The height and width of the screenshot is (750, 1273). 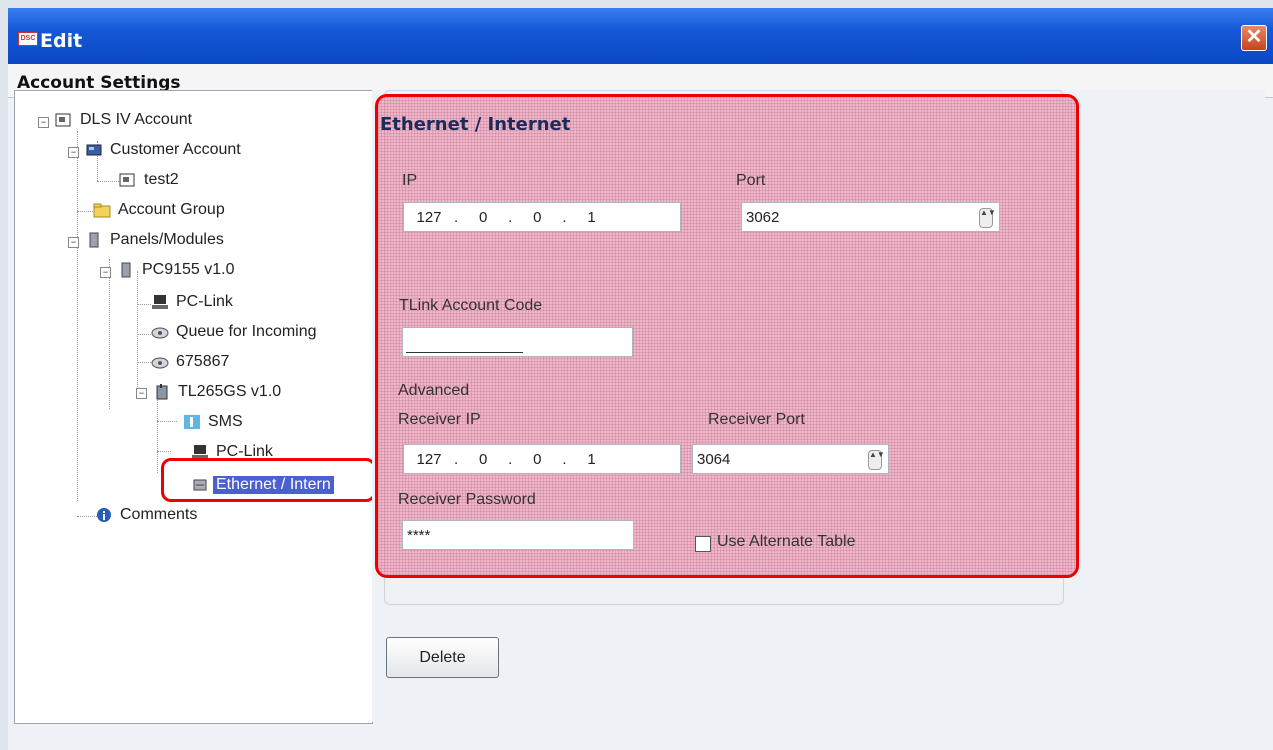 What do you see at coordinates (410, 180) in the screenshot?
I see `ip-label: IP` at bounding box center [410, 180].